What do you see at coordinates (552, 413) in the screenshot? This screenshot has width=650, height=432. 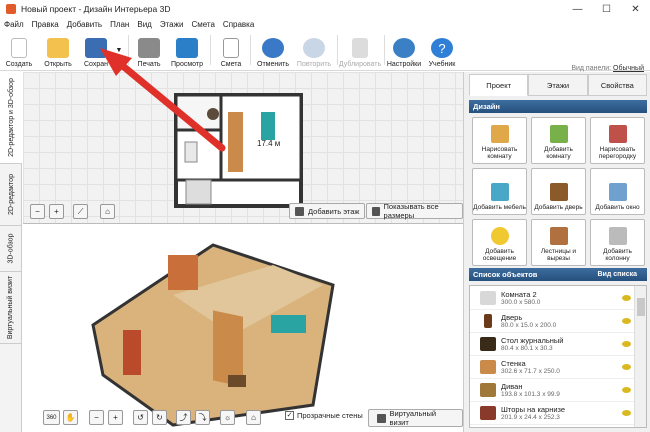 I see `list-item: Шторы на карнизе 201.9 x 24.4 x 252.3` at bounding box center [552, 413].